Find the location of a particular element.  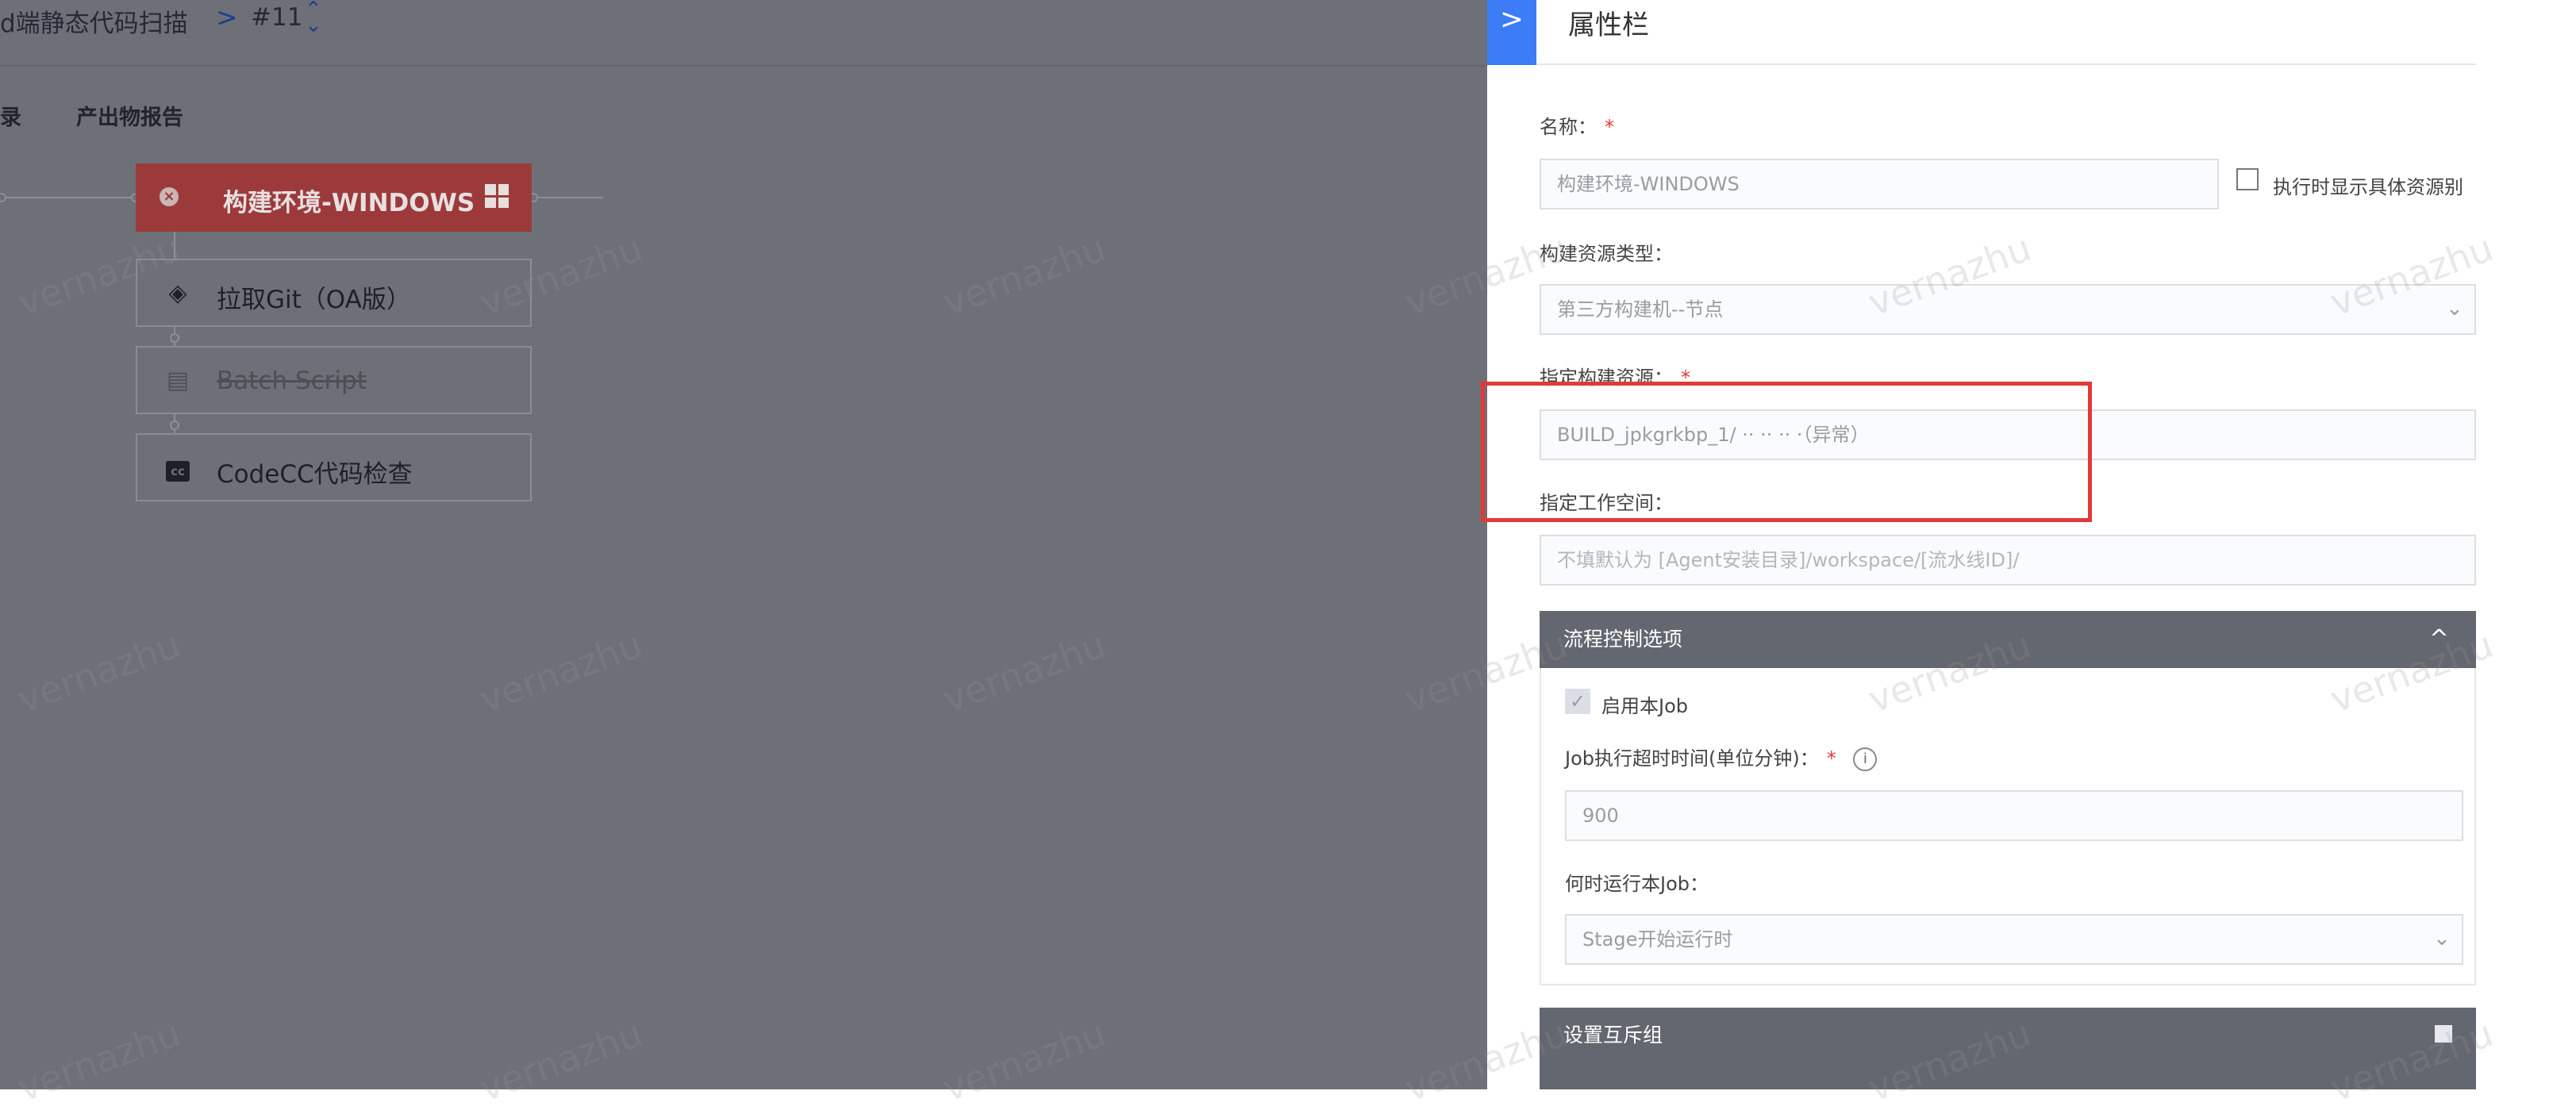

pipeline-header: d端静态代码扫描 > #11 ⌃ ⌄ is located at coordinates (743, 33).